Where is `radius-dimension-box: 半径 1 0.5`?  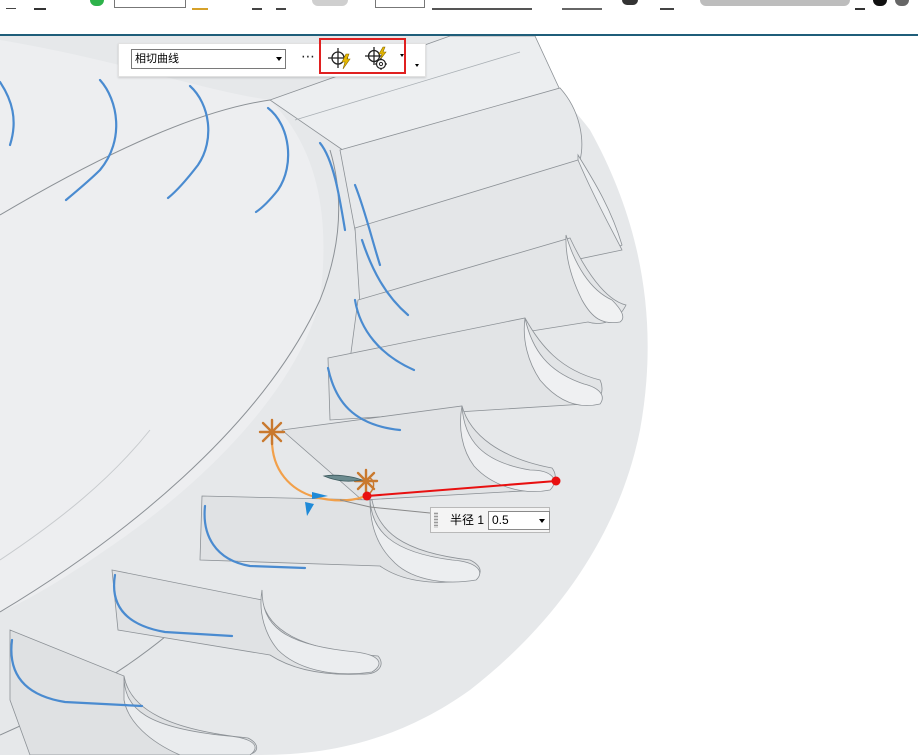
radius-dimension-box: 半径 1 0.5 is located at coordinates (490, 520).